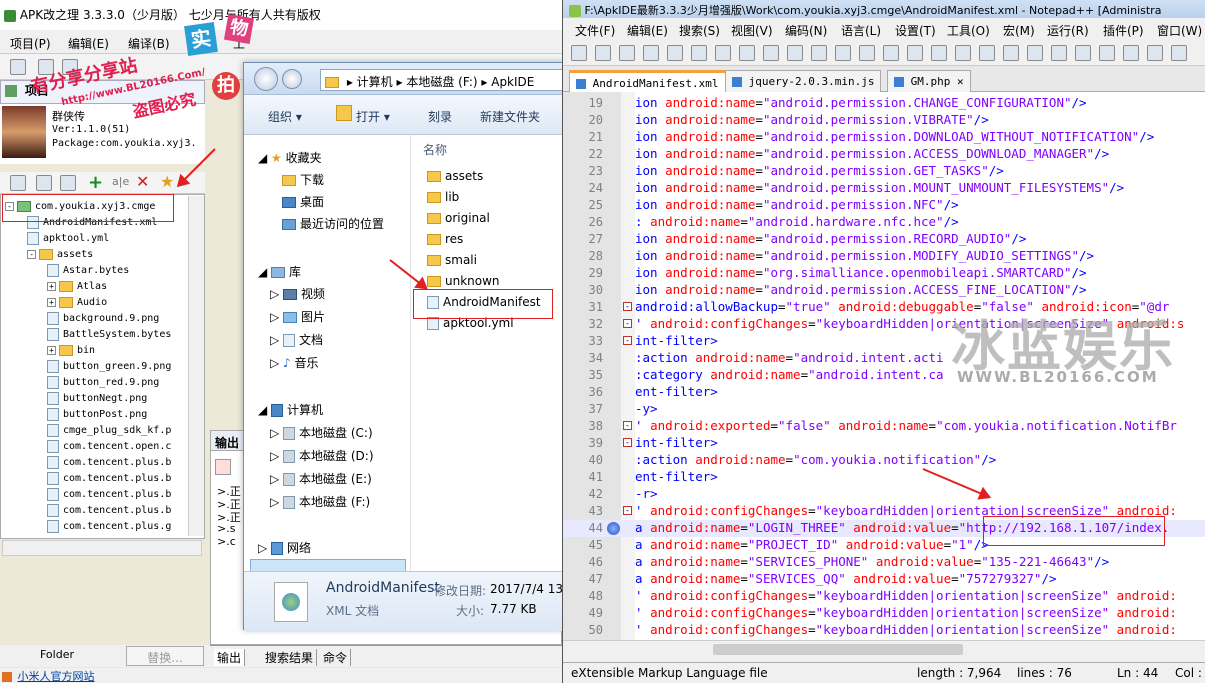  Describe the element at coordinates (290, 657) in the screenshot. I see `tab-search-results: 搜索结果` at that location.